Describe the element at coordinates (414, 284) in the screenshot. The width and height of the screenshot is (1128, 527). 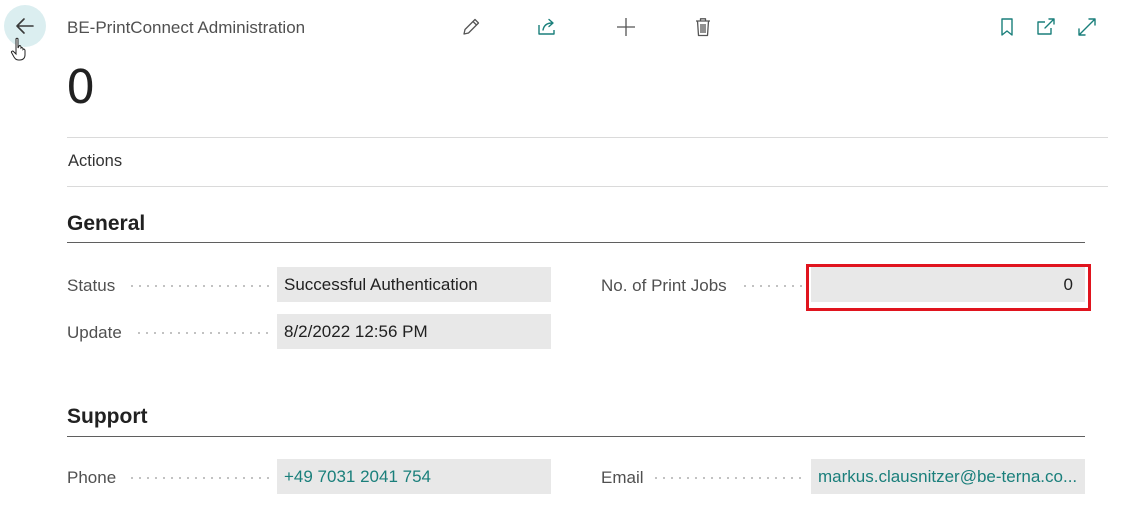
I see `status-field: Successful Authentication` at that location.